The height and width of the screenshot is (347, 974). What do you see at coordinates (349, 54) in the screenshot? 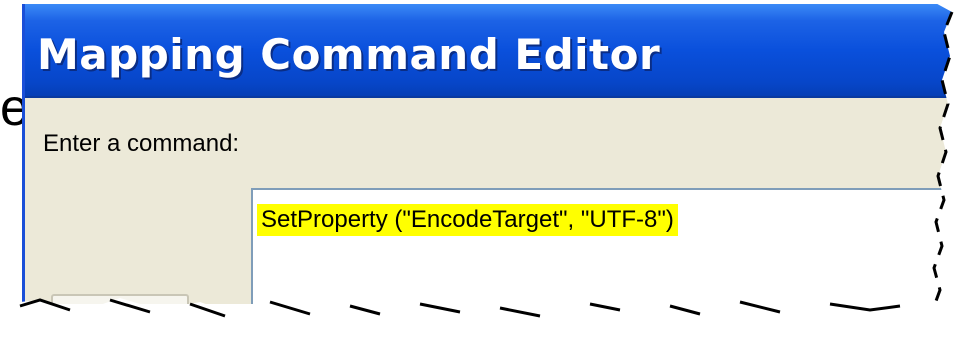
I see `window-title: Mapping Command Editor` at bounding box center [349, 54].